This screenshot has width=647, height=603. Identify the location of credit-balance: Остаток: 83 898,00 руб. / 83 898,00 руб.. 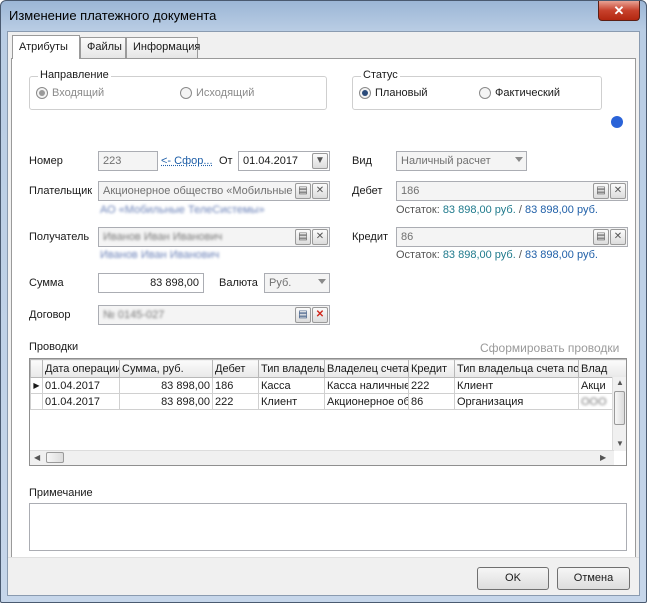
(497, 255).